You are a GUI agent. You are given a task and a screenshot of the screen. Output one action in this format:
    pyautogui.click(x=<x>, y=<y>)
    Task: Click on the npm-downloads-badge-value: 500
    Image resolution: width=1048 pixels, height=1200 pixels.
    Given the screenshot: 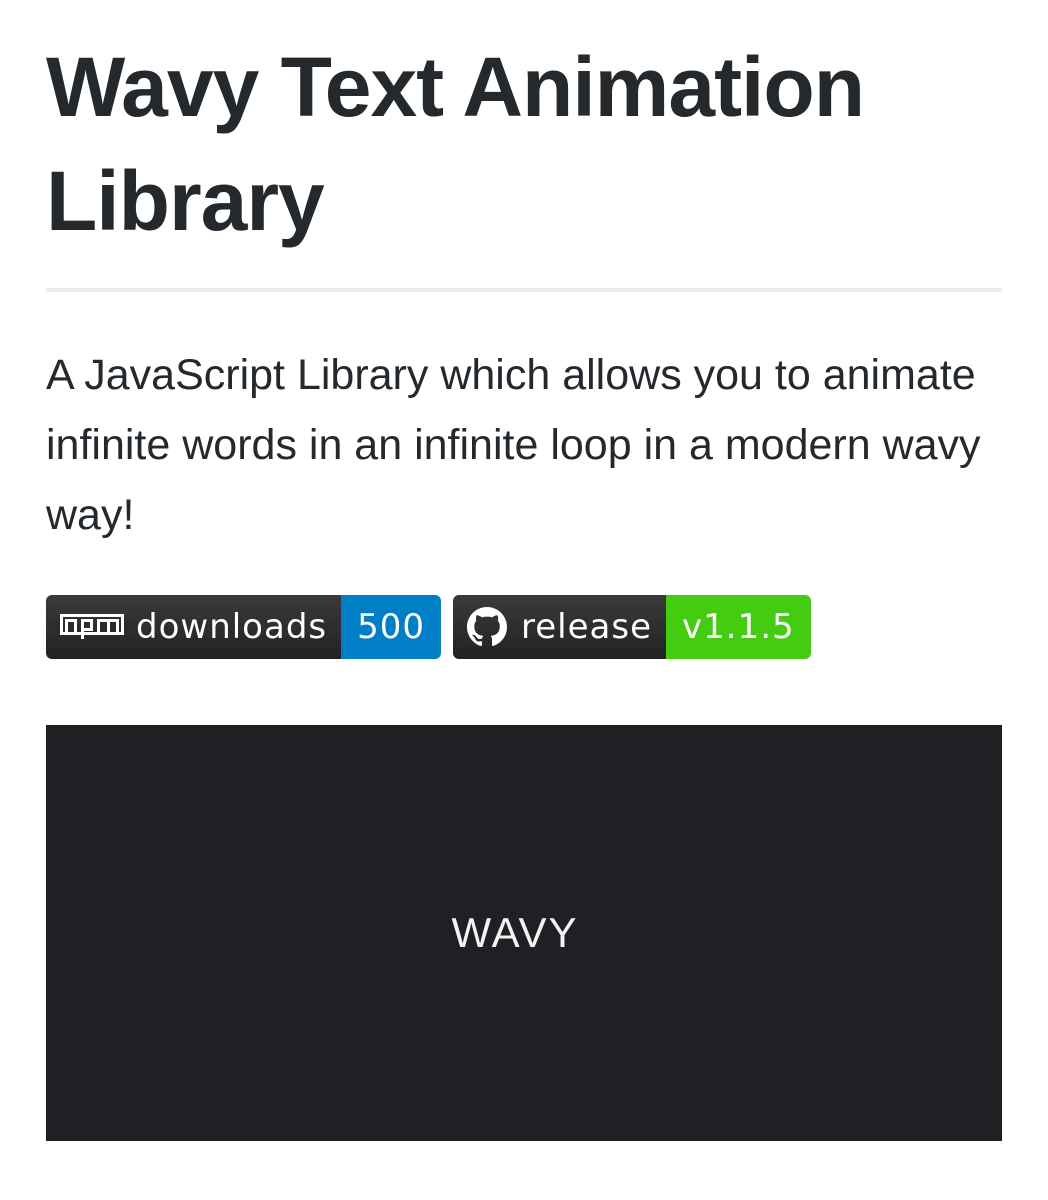 What is the action you would take?
    pyautogui.click(x=391, y=627)
    